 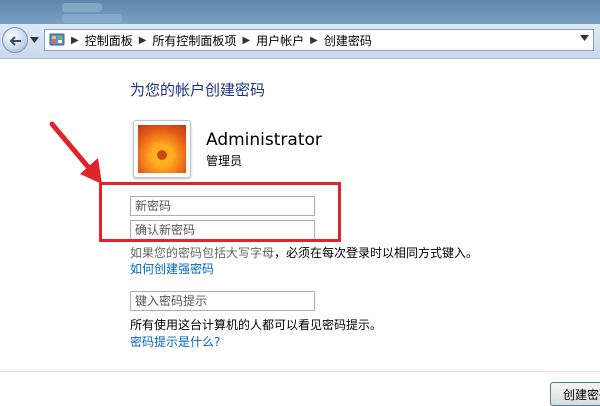 I want to click on user-role: 管理员, so click(x=224, y=161).